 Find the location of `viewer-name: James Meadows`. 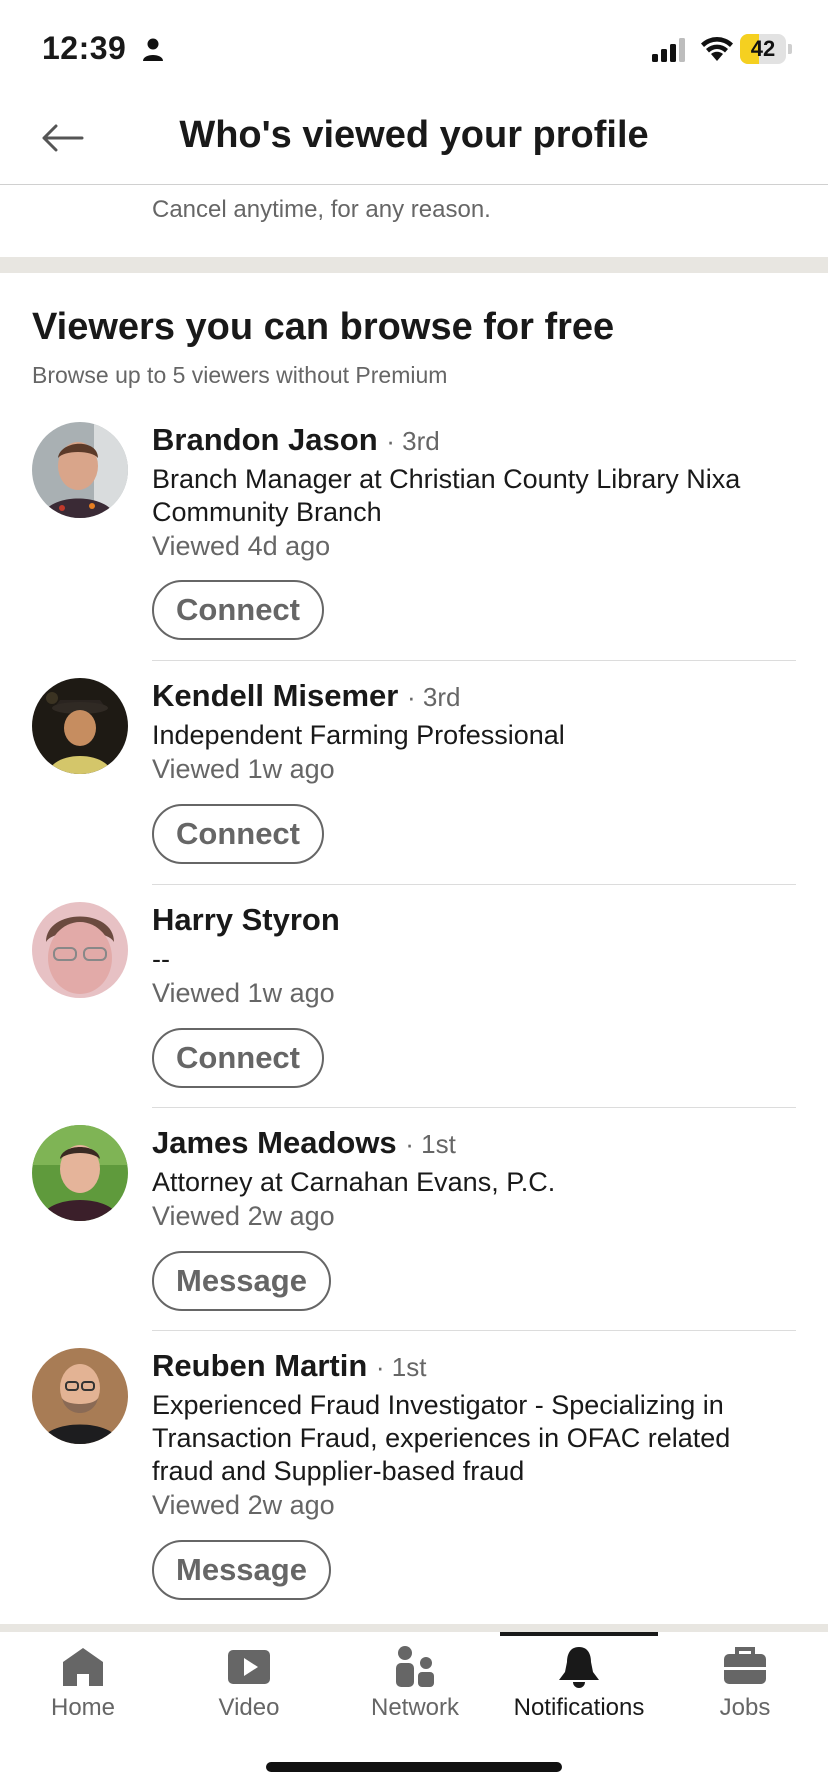

viewer-name: James Meadows is located at coordinates (274, 1142).